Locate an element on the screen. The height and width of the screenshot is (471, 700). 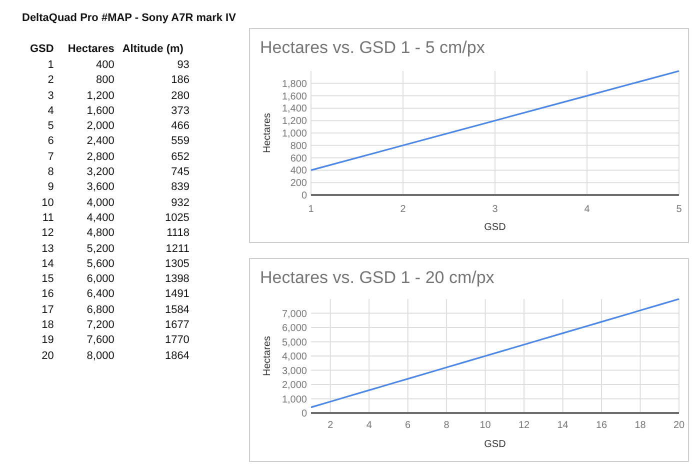
table-cell-text: 15 is located at coordinates (47, 280).